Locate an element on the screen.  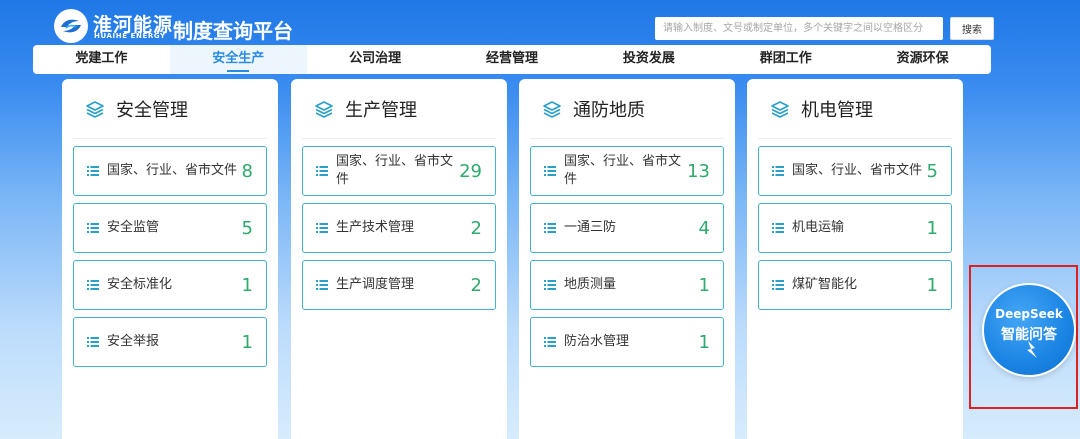
item-label: 生产调度管理 is located at coordinates (375, 284).